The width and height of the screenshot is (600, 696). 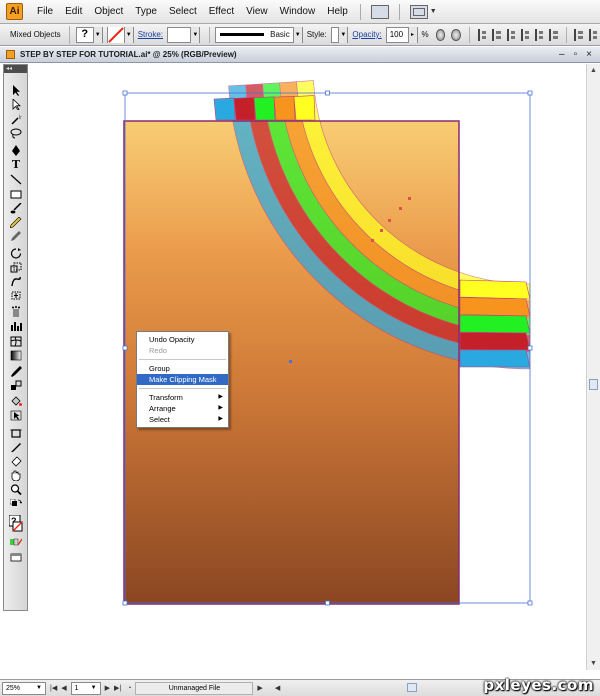 What do you see at coordinates (45, 12) in the screenshot?
I see `menu-file: File` at bounding box center [45, 12].